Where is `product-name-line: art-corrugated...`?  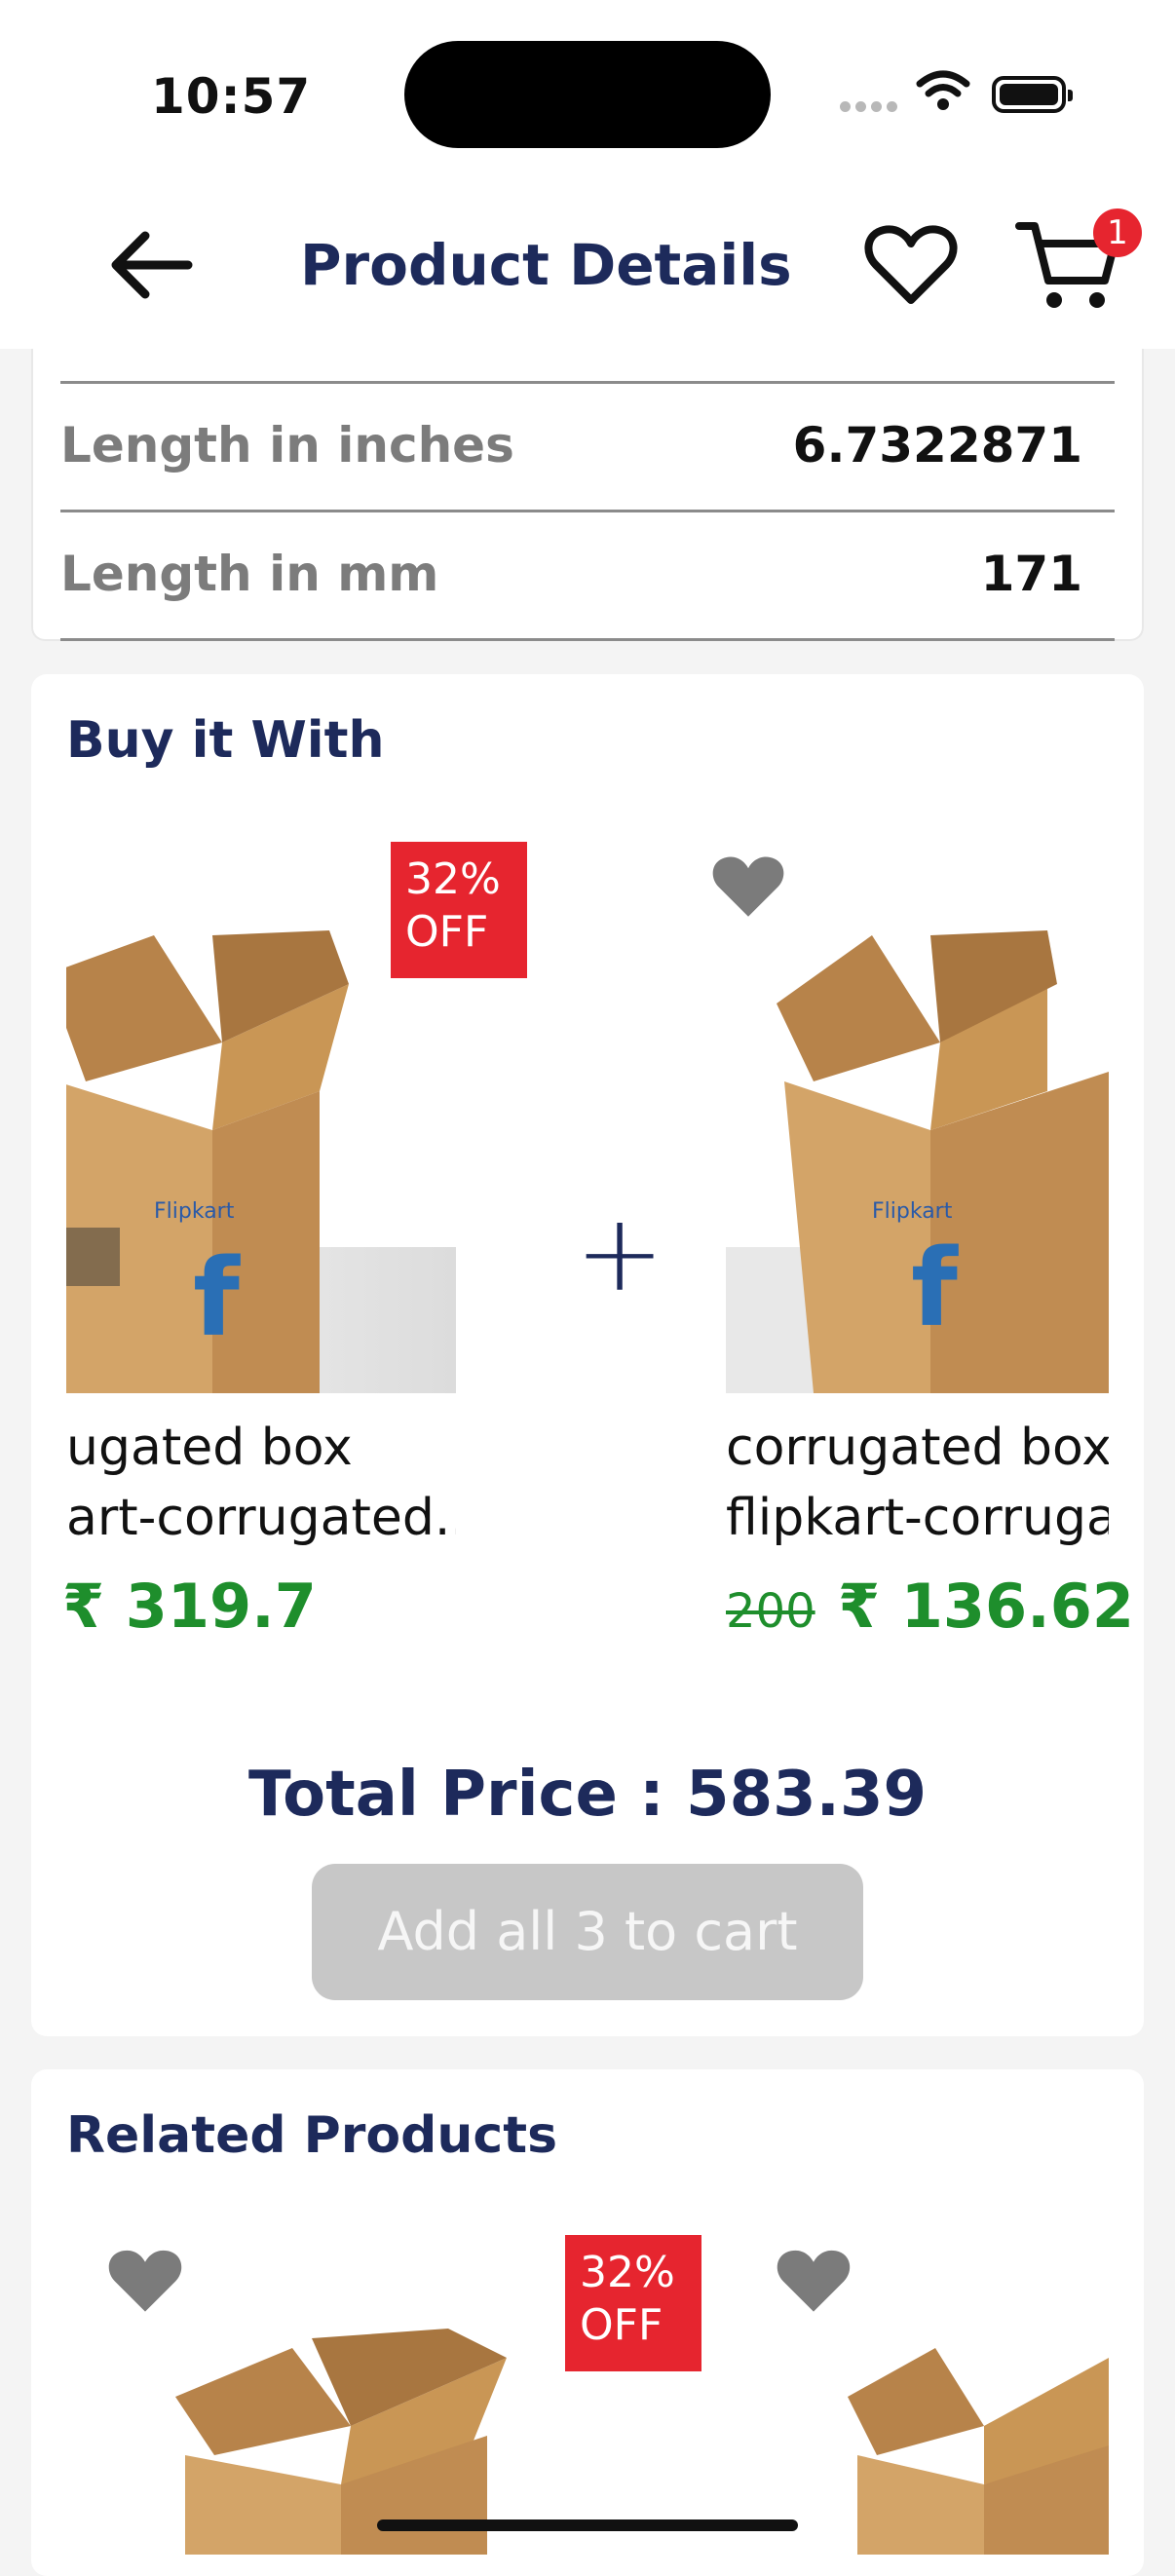
product-name-line: art-corrugated... is located at coordinates (261, 1518).